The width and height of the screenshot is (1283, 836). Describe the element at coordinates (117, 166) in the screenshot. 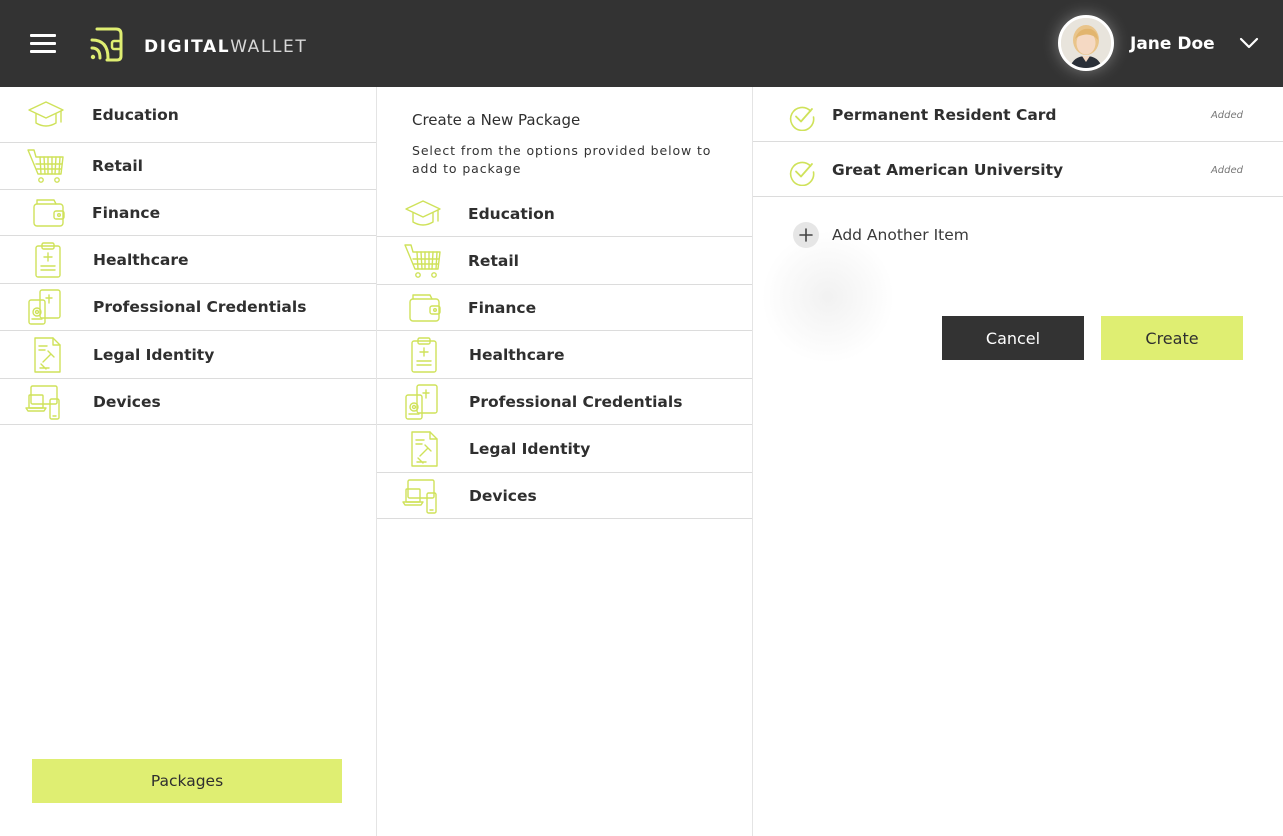

I see `sidebar-item-label: Retail` at that location.